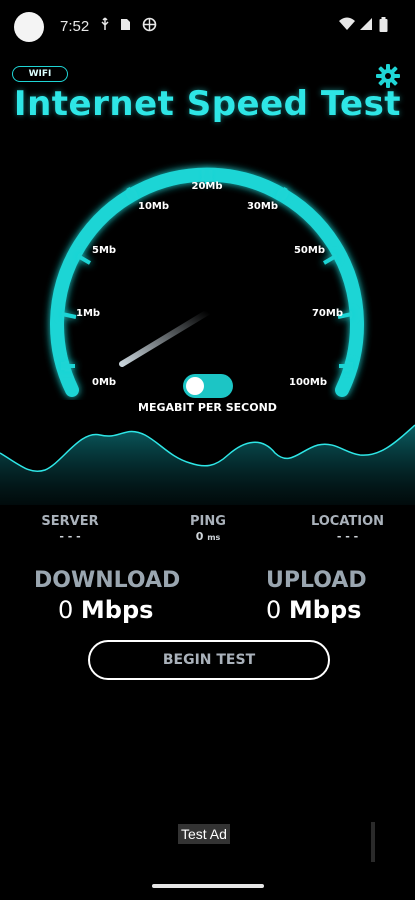  Describe the element at coordinates (209, 660) in the screenshot. I see `begin-test-button: BEGIN TEST` at that location.